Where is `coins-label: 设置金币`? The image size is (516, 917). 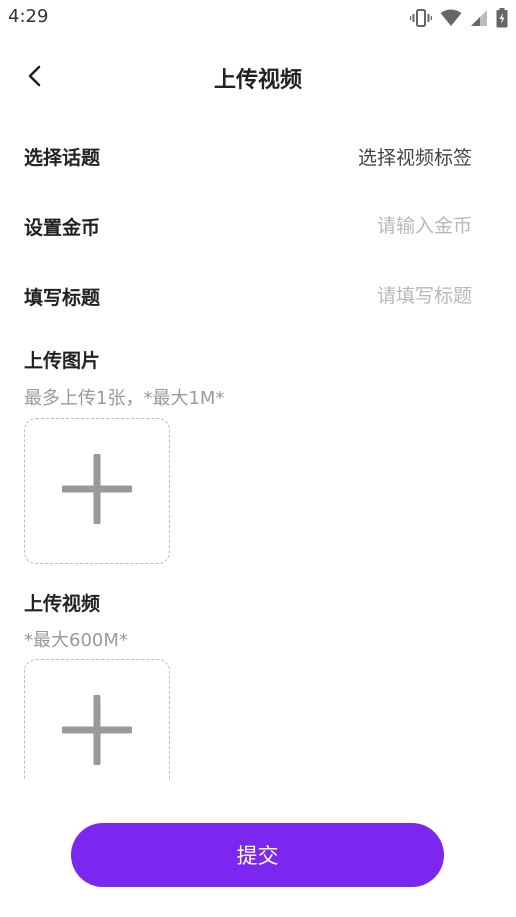 coins-label: 设置金币 is located at coordinates (62, 227).